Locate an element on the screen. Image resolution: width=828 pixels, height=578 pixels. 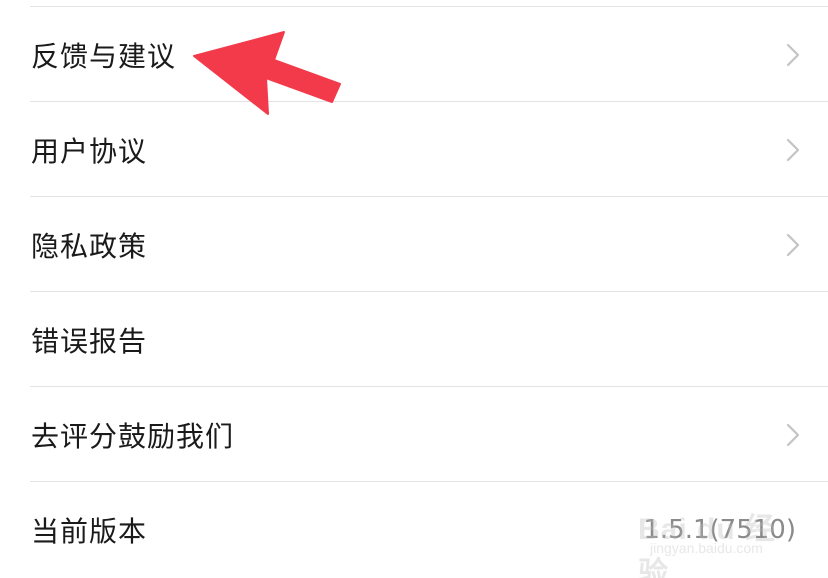
settings-item-label: 错误报告 is located at coordinates (89, 341).